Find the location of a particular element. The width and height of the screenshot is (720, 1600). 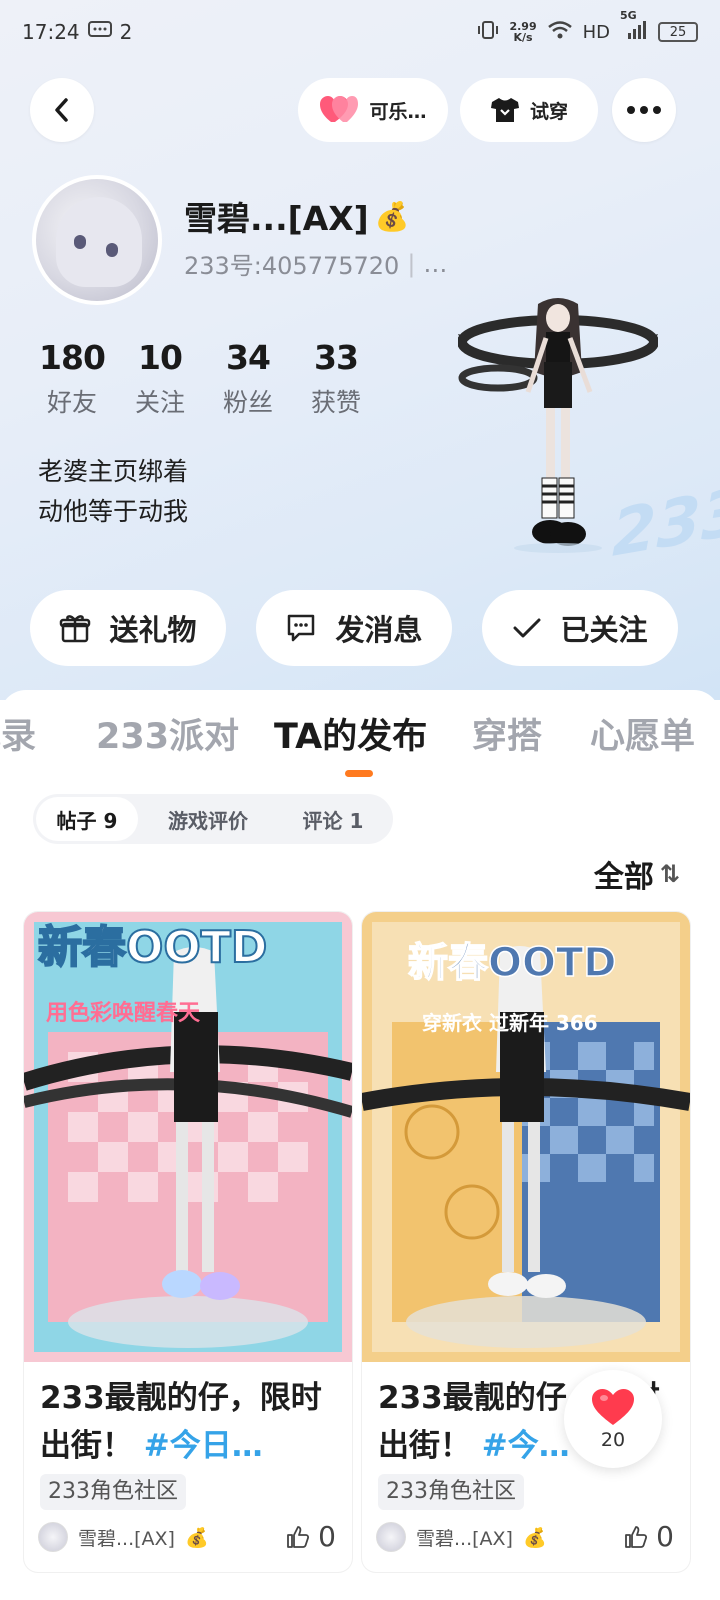

chat-bubble-icon is located at coordinates (301, 628).